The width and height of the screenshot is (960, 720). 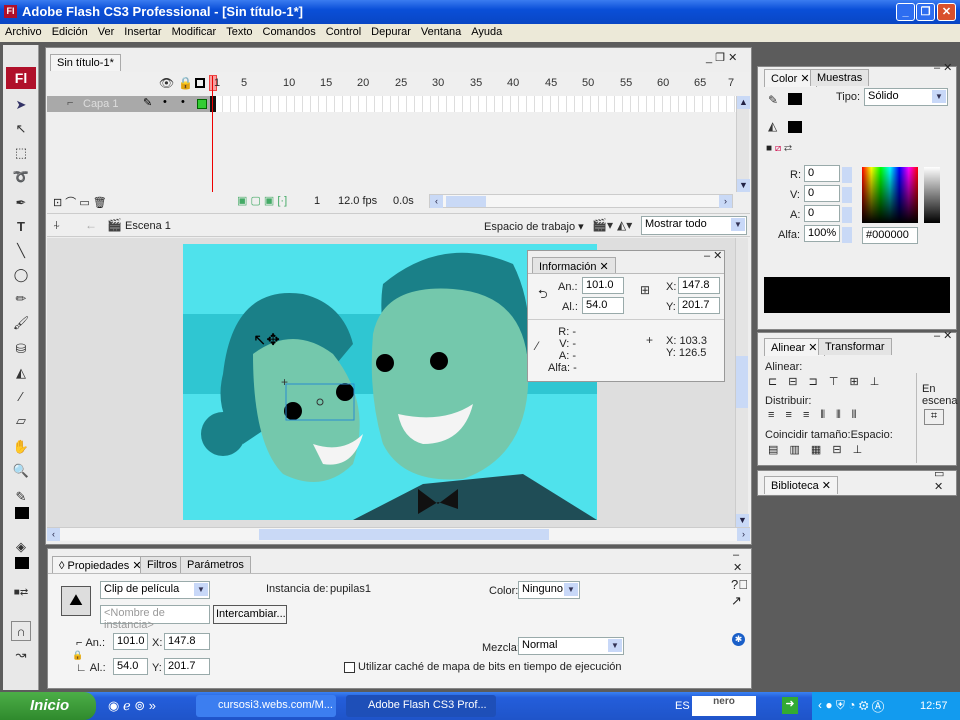 I want to click on stroke-color-icon: ✎, so click(x=21, y=497).